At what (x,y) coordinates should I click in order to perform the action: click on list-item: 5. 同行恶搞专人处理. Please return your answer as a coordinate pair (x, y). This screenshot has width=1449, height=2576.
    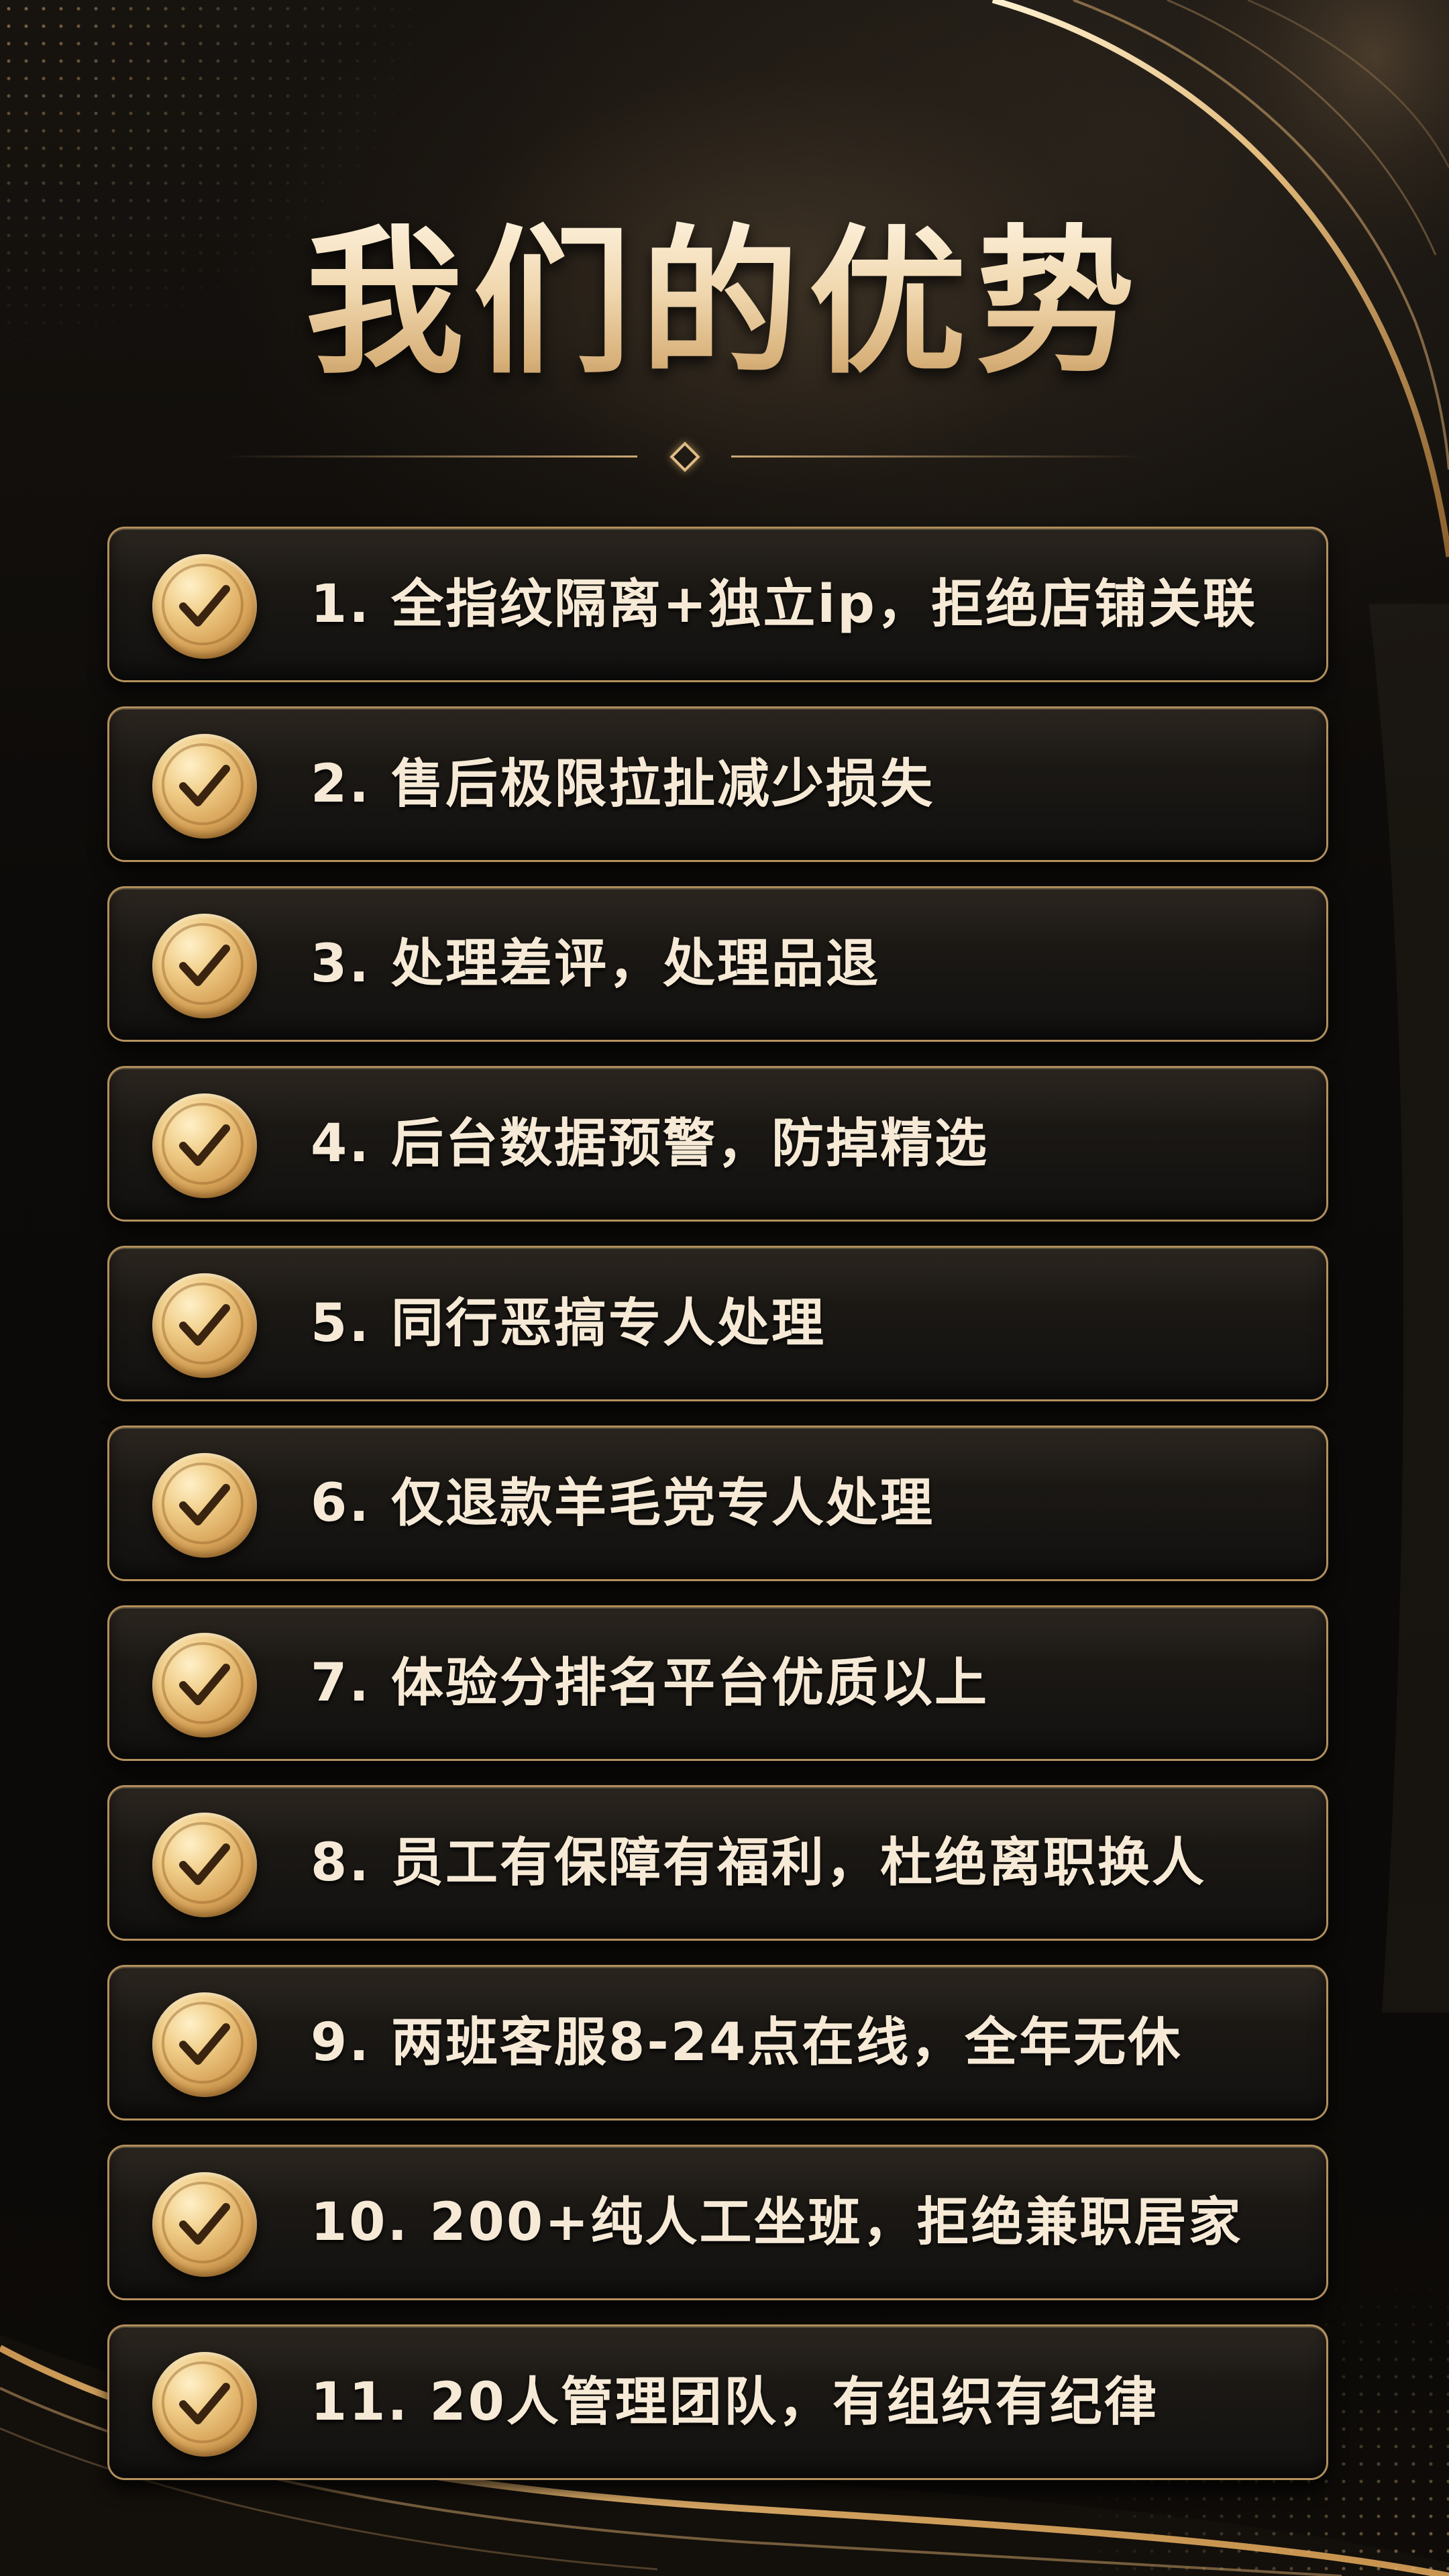
    Looking at the image, I should click on (717, 1323).